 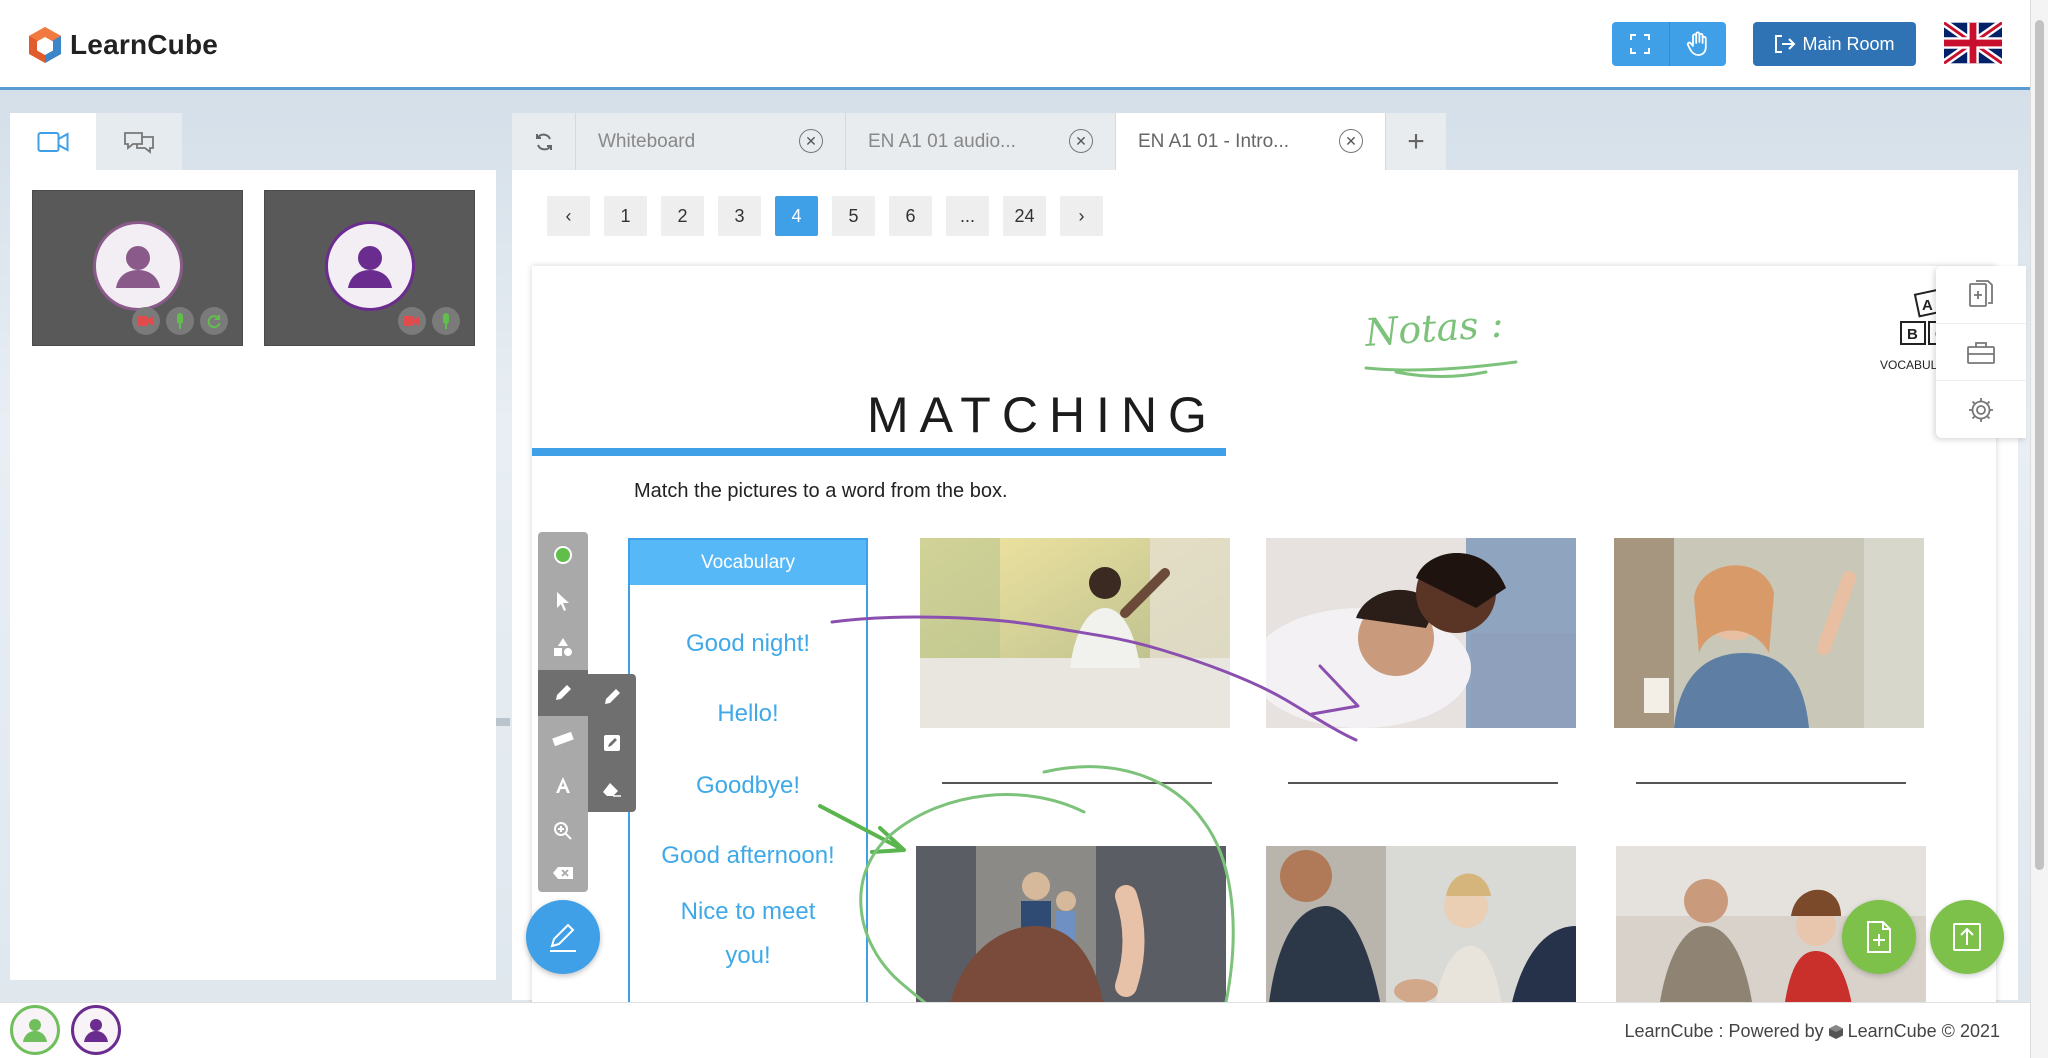 I want to click on highlighter-option, so click(x=612, y=743).